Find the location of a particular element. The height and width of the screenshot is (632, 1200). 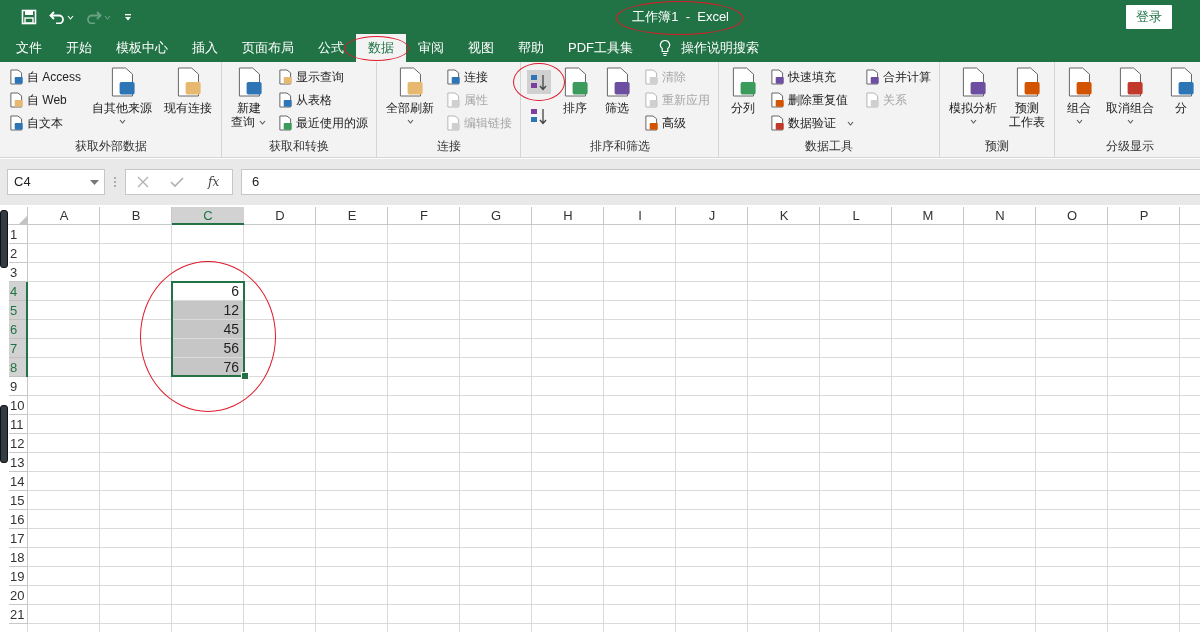

column-header: J is located at coordinates (712, 216).